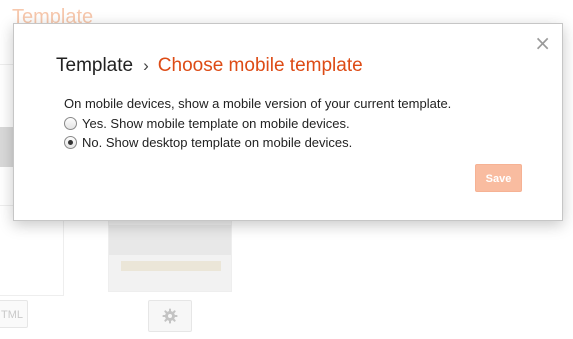  I want to click on background-template-thumbnail, so click(170, 253).